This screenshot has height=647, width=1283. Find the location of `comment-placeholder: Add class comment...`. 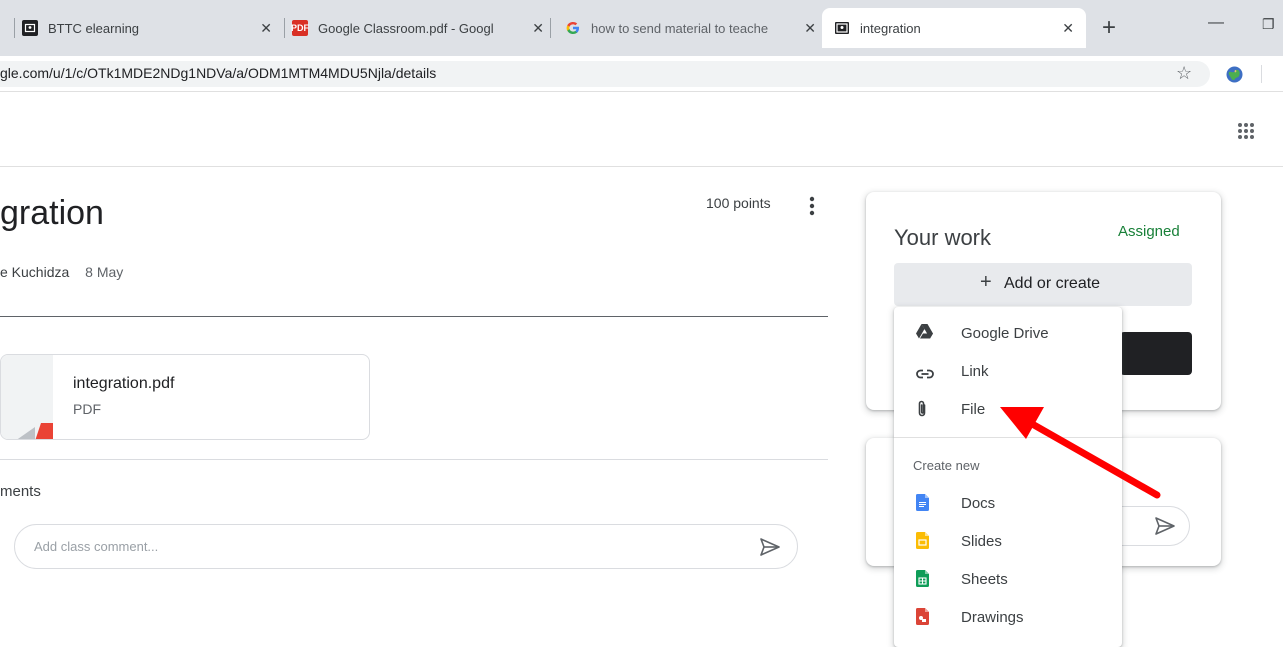

comment-placeholder: Add class comment... is located at coordinates (96, 546).